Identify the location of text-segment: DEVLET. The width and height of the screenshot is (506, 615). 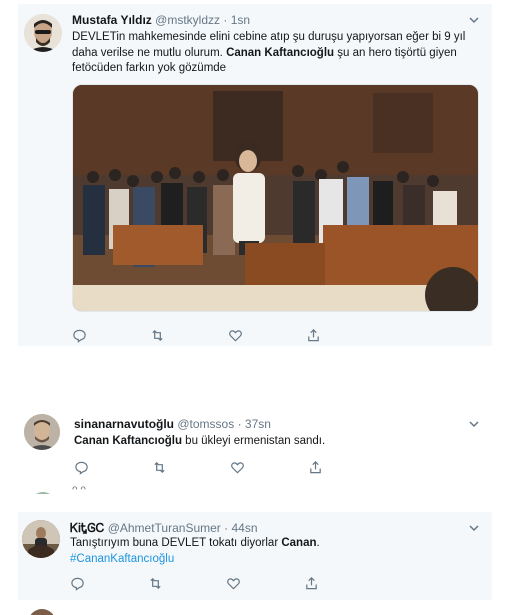
(94, 37).